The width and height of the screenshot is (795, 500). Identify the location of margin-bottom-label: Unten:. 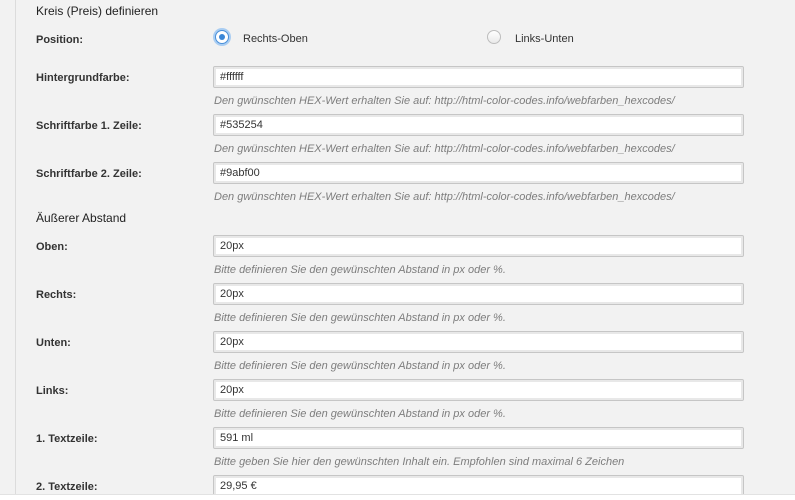
(53, 343).